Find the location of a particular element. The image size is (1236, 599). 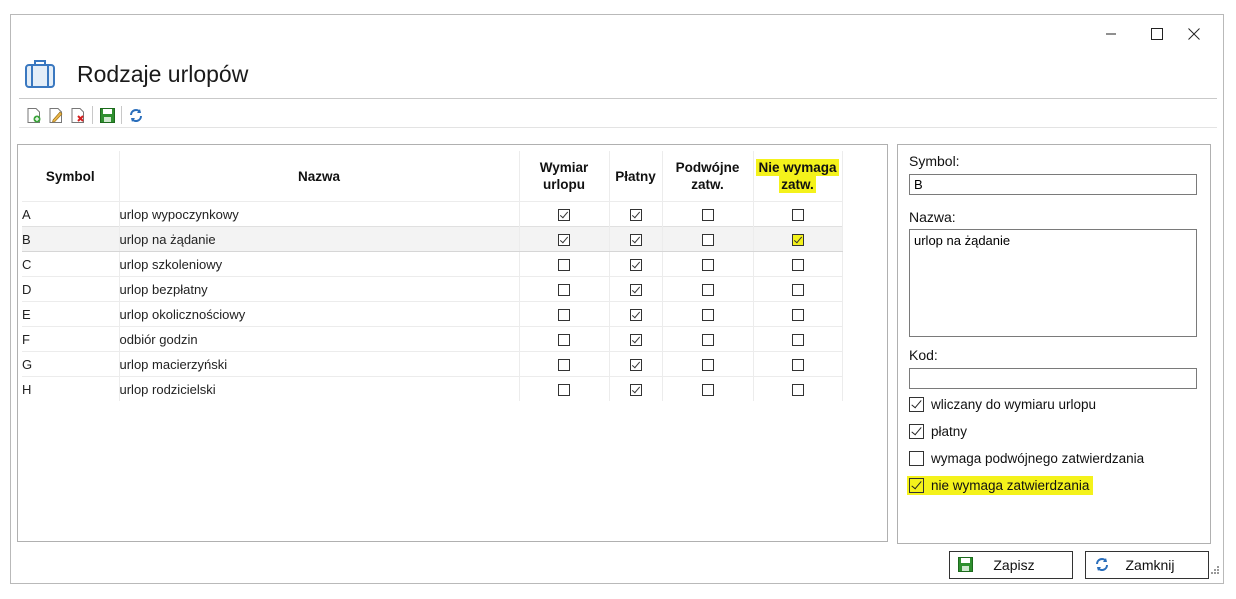

column-header-label: zatw. is located at coordinates (707, 184).